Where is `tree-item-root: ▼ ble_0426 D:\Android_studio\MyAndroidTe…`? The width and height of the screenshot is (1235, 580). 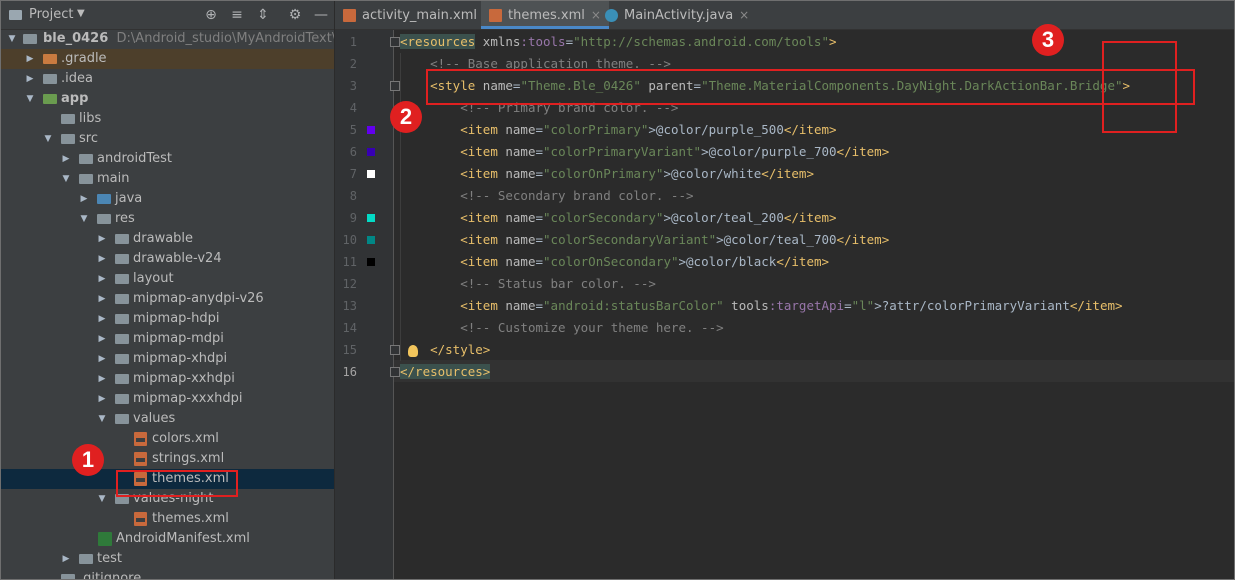 tree-item-root: ▼ ble_0426 D:\Android_studio\MyAndroidTe… is located at coordinates (167, 39).